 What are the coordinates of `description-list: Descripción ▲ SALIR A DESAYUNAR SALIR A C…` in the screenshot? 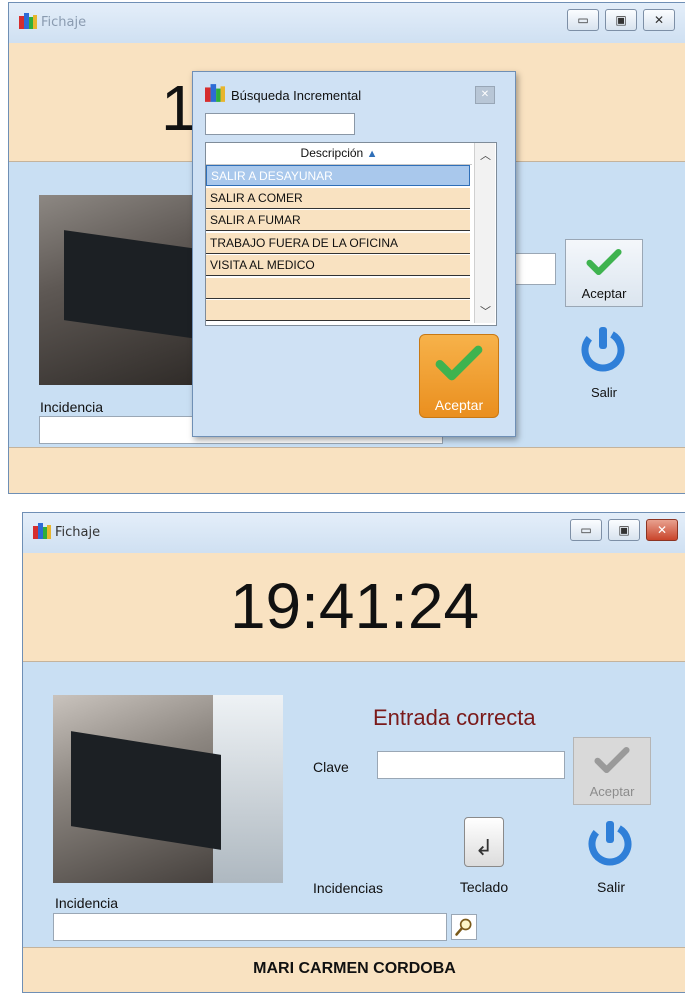 It's located at (351, 234).